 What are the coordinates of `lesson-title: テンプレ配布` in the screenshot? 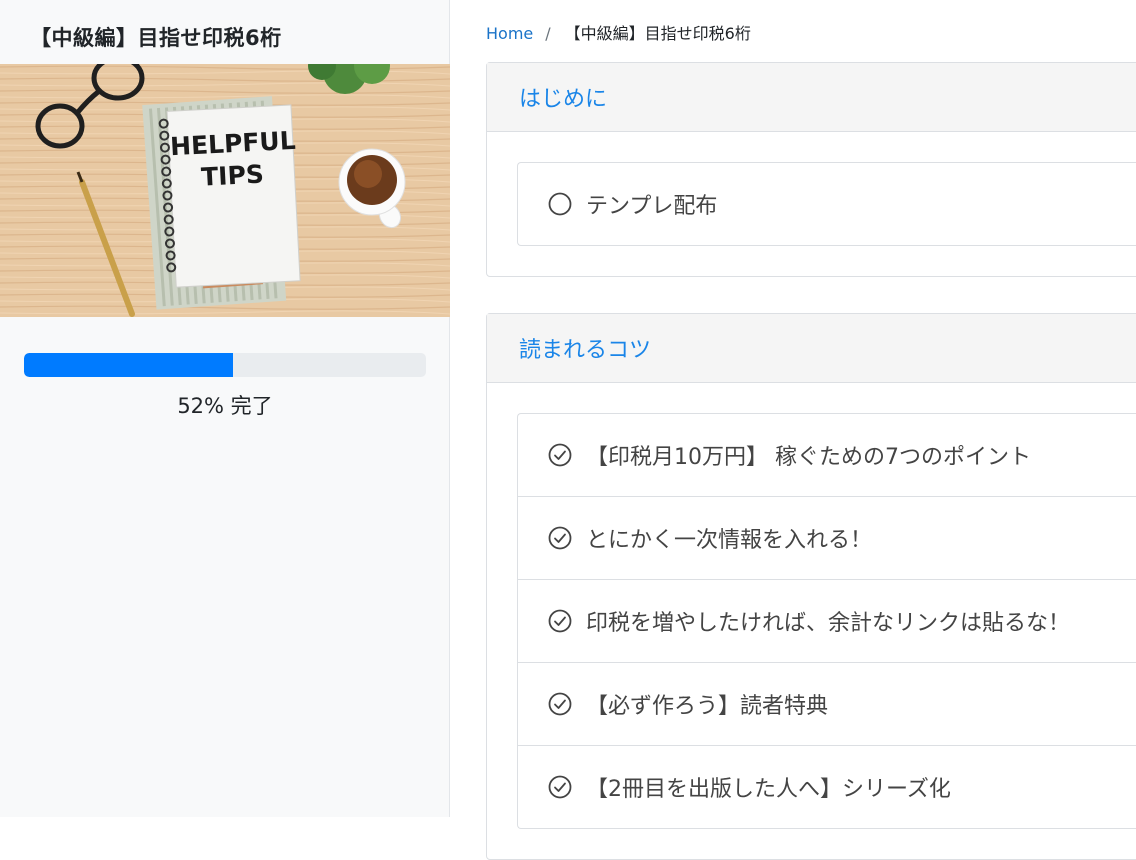 It's located at (652, 206).